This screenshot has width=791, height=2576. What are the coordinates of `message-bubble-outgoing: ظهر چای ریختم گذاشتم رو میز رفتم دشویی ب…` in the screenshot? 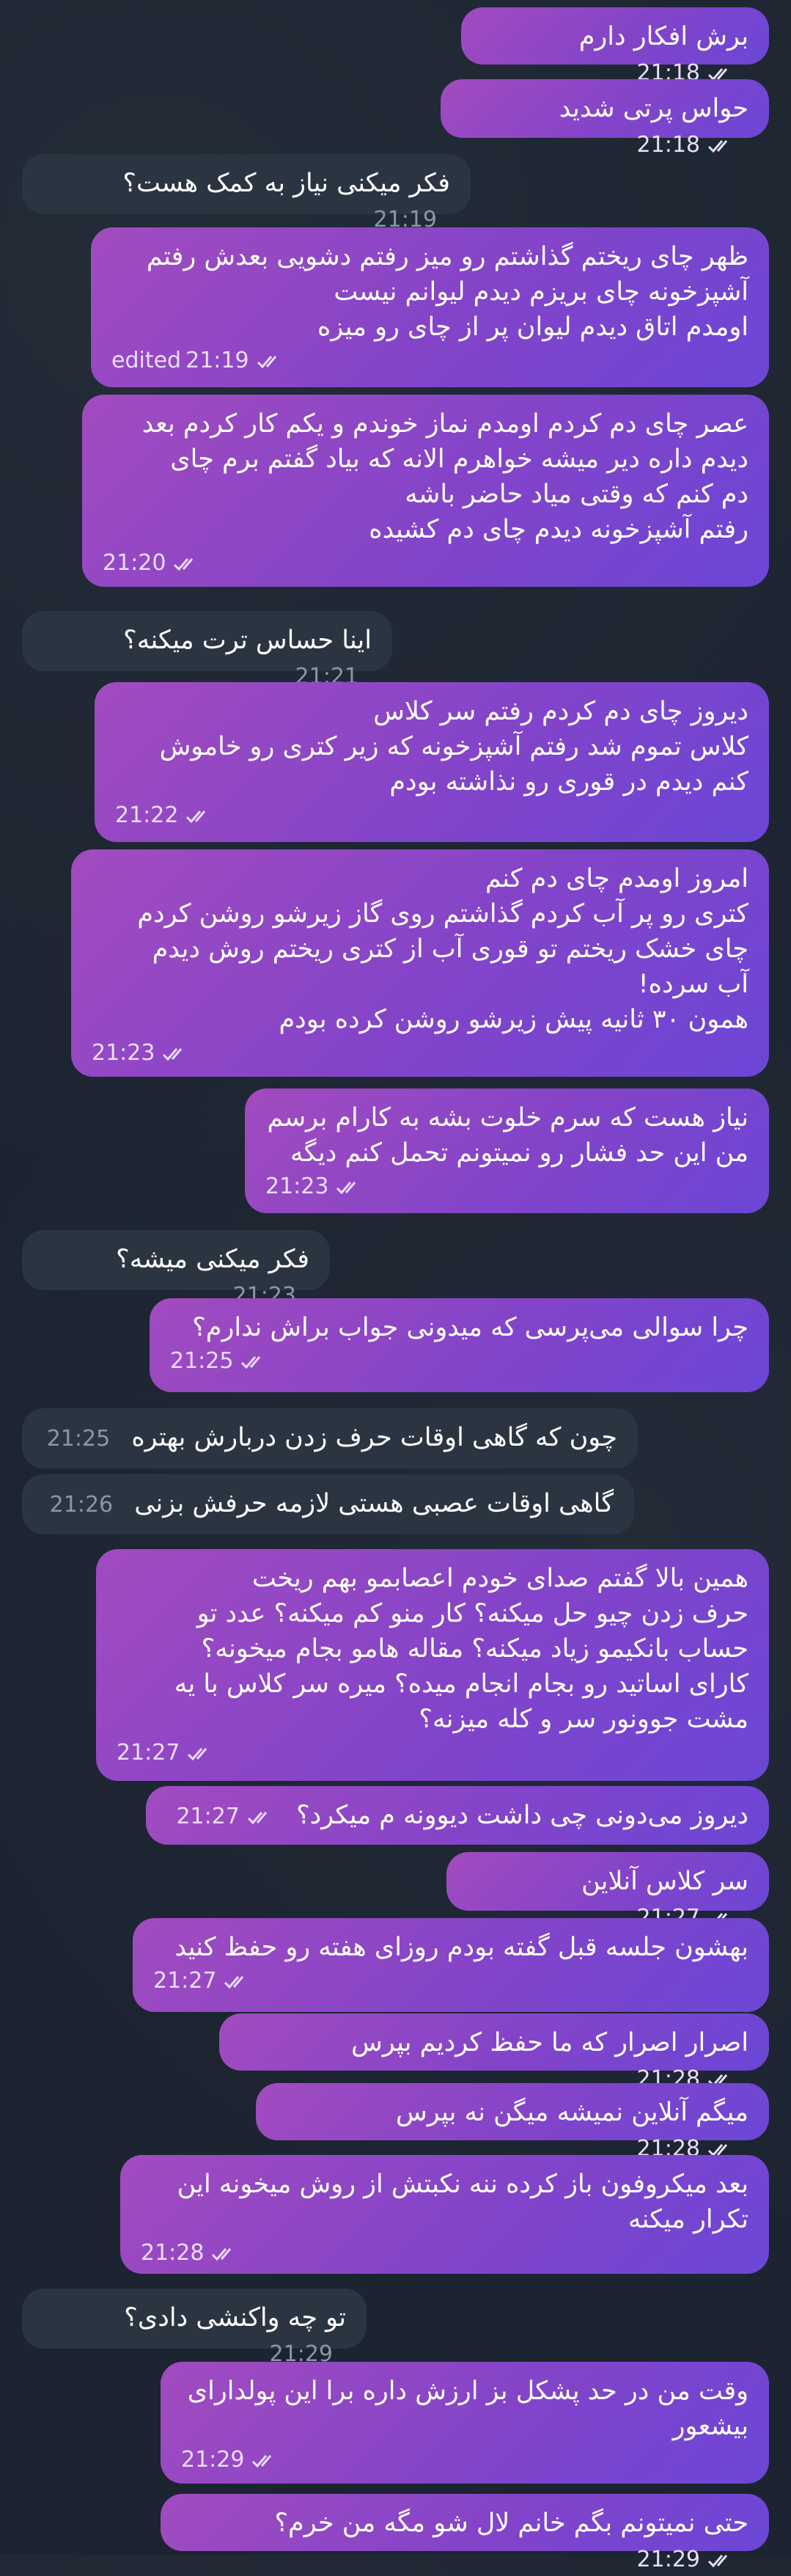 It's located at (430, 307).